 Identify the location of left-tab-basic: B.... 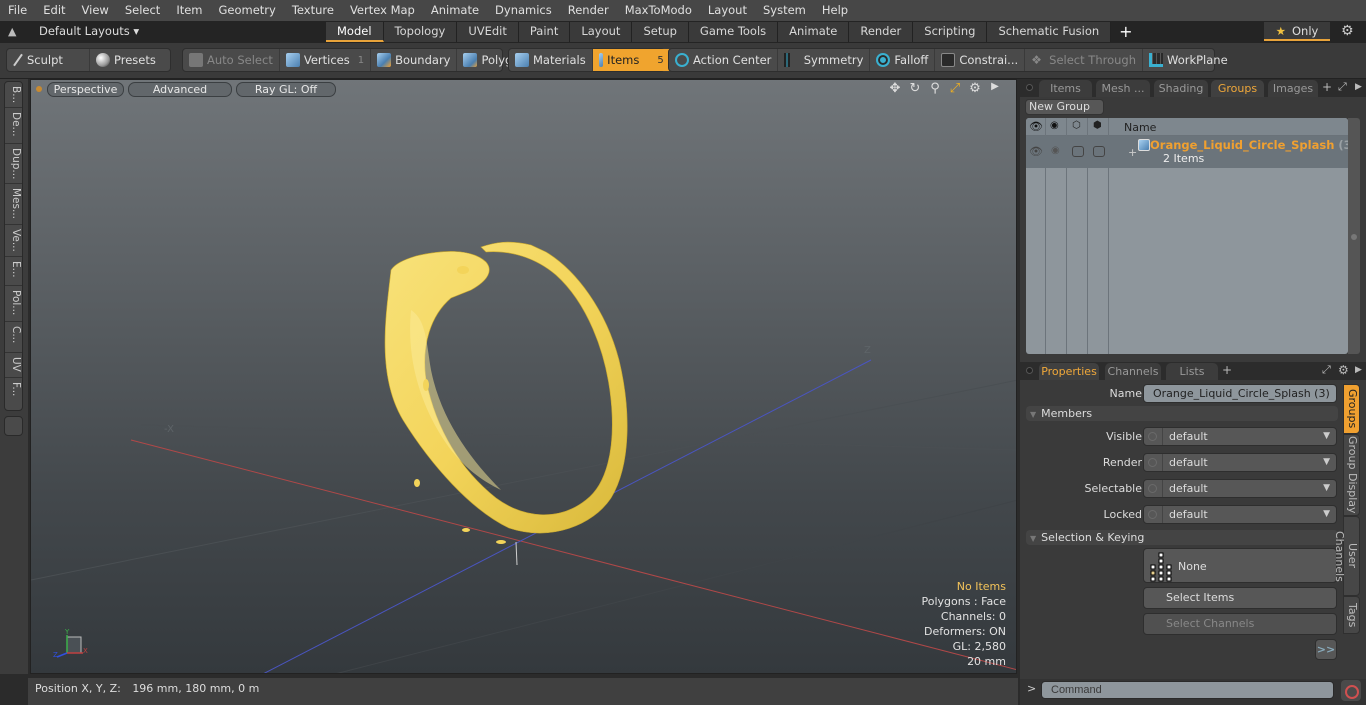
(13, 95).